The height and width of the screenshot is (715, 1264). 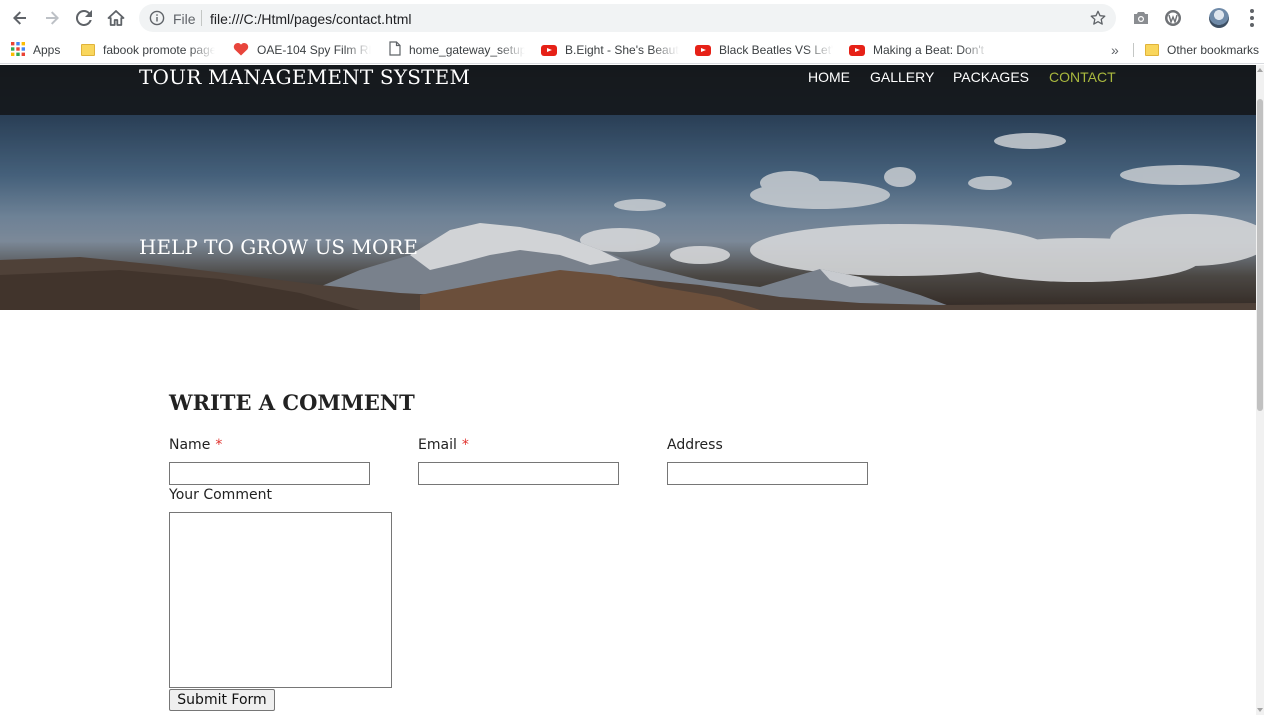 I want to click on name-label: Name *, so click(x=195, y=445).